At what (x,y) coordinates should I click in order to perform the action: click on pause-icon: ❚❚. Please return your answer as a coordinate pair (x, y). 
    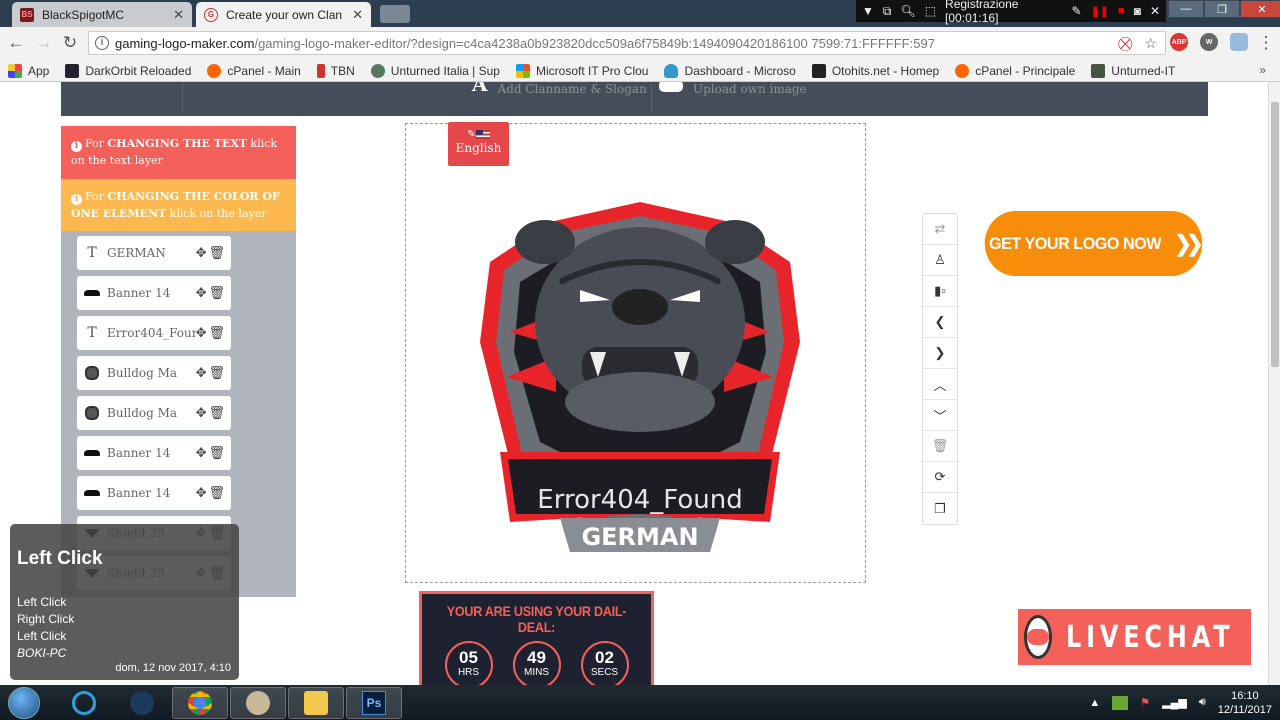
    Looking at the image, I should click on (1100, 11).